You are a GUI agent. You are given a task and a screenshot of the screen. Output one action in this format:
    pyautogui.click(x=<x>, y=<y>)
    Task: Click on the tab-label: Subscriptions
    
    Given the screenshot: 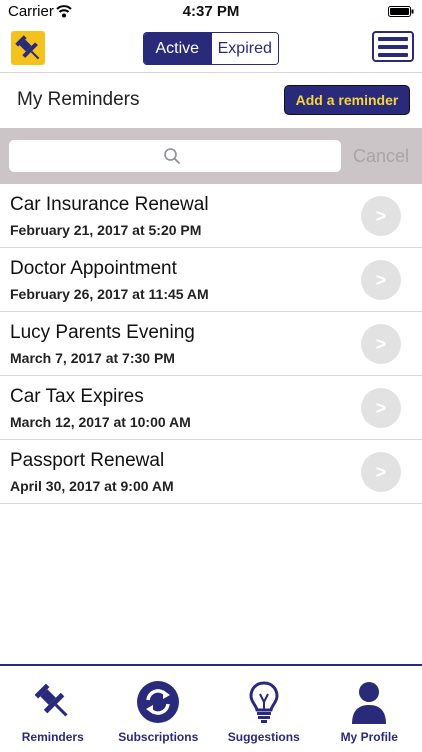 What is the action you would take?
    pyautogui.click(x=159, y=737)
    